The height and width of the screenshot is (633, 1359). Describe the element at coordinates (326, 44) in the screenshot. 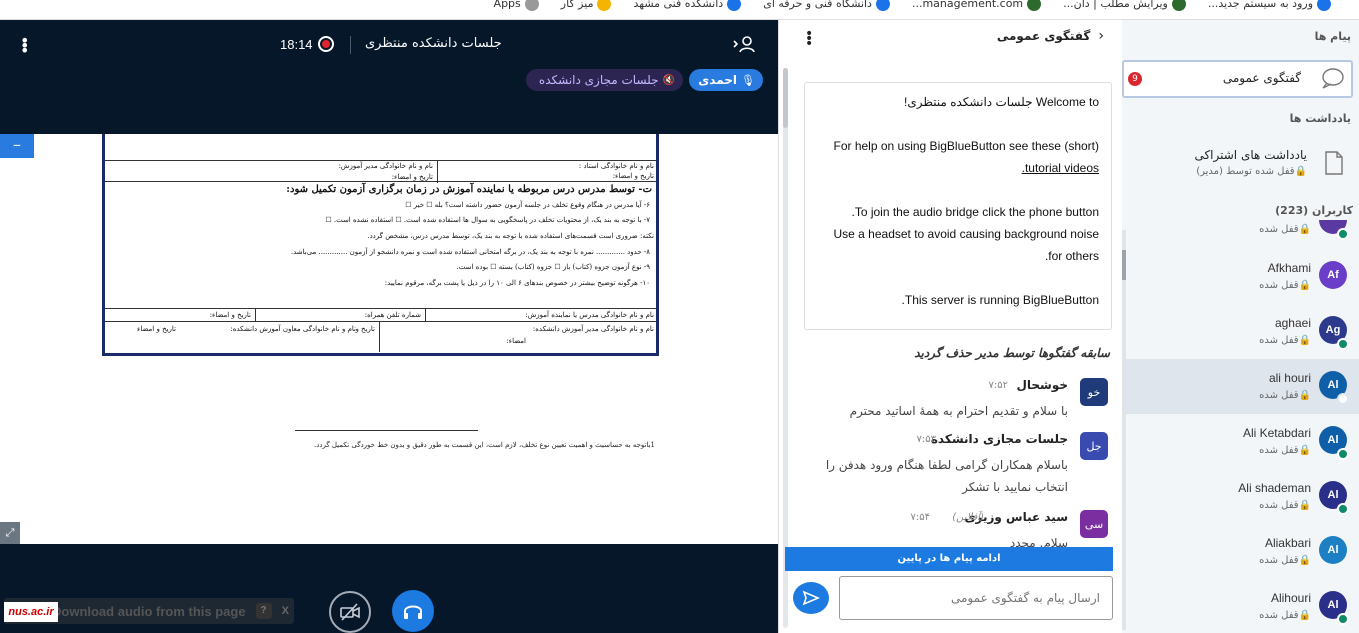

I see `record-button` at that location.